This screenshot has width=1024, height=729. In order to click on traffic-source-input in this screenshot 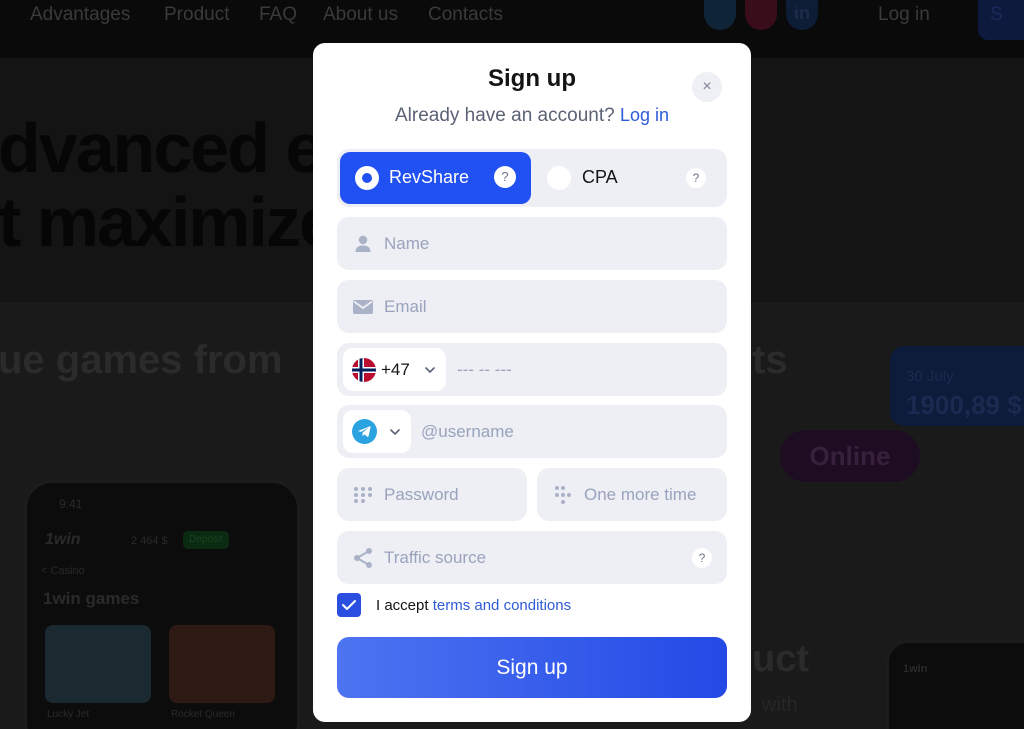, I will do `click(529, 557)`.